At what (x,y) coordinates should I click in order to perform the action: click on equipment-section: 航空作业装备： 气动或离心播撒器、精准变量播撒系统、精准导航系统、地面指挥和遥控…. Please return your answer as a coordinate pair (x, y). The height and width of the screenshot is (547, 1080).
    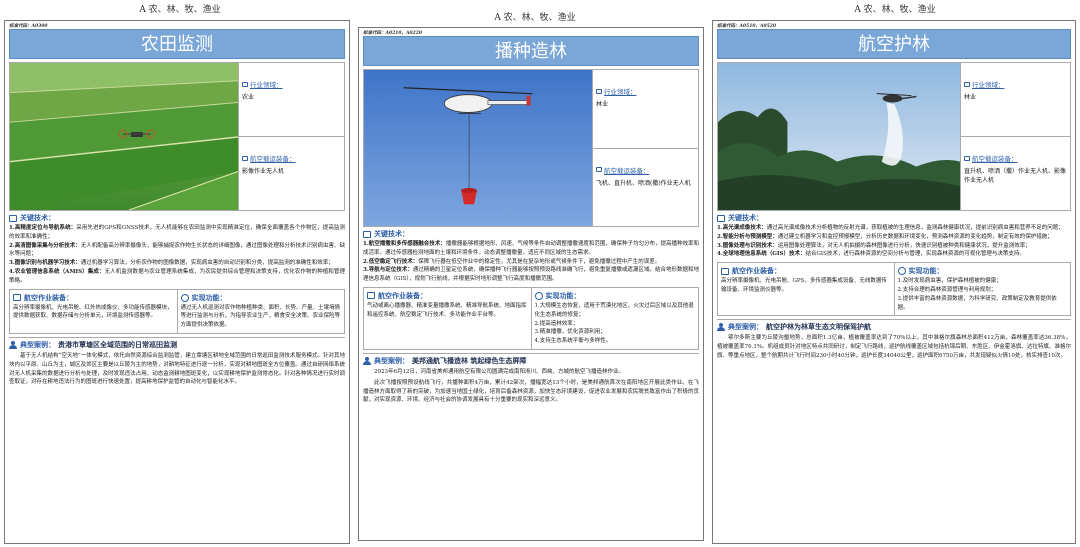
    Looking at the image, I should click on (447, 304).